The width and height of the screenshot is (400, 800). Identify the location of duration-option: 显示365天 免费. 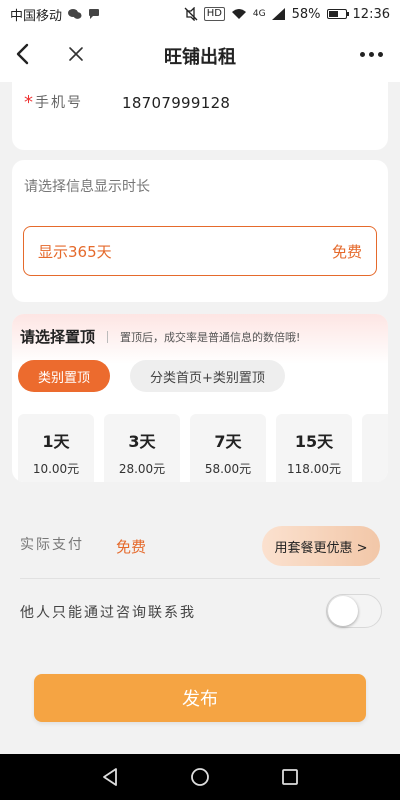
(200, 251).